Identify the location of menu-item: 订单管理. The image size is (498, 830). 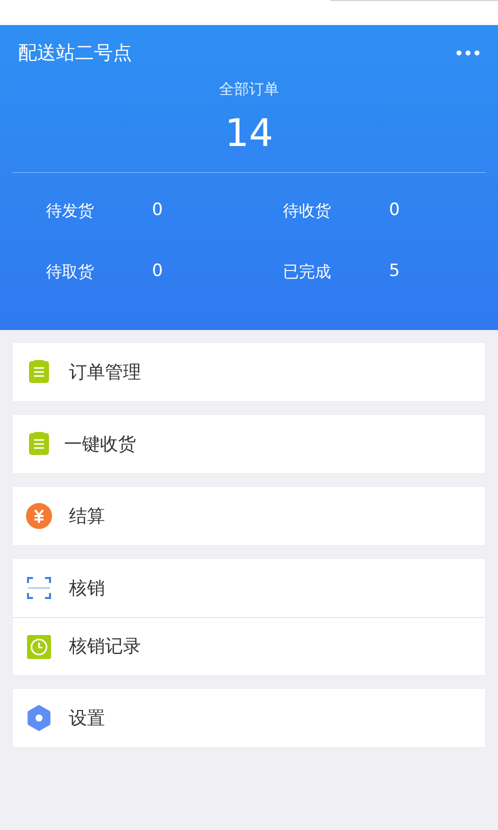
(249, 372).